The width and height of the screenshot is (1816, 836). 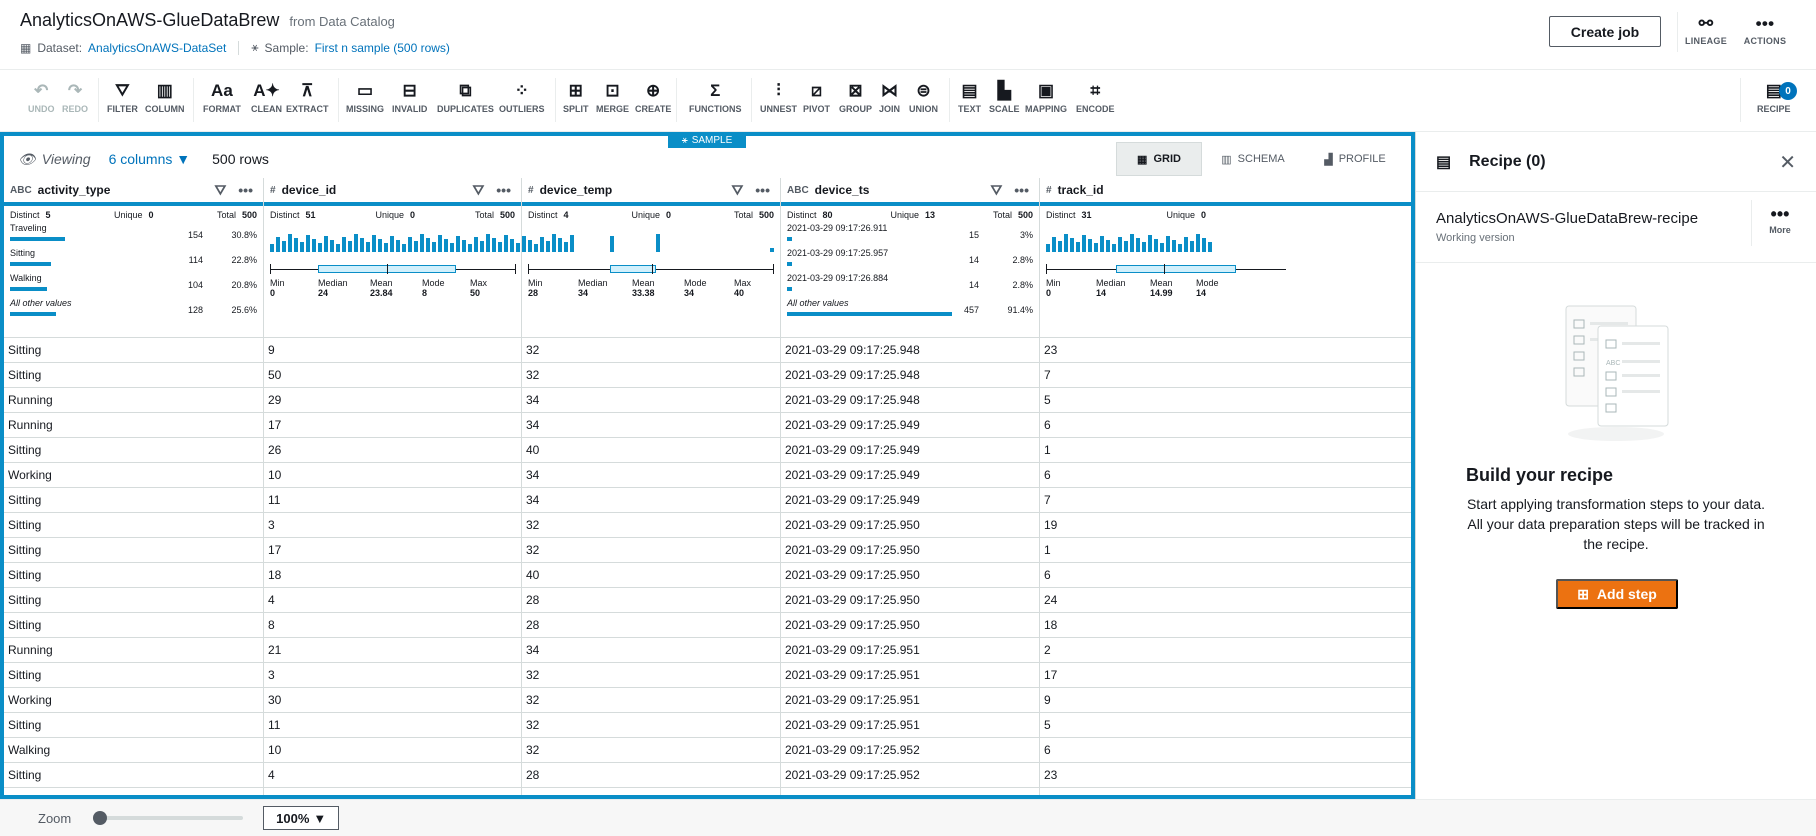 I want to click on table-cell: 40, so click(x=651, y=575).